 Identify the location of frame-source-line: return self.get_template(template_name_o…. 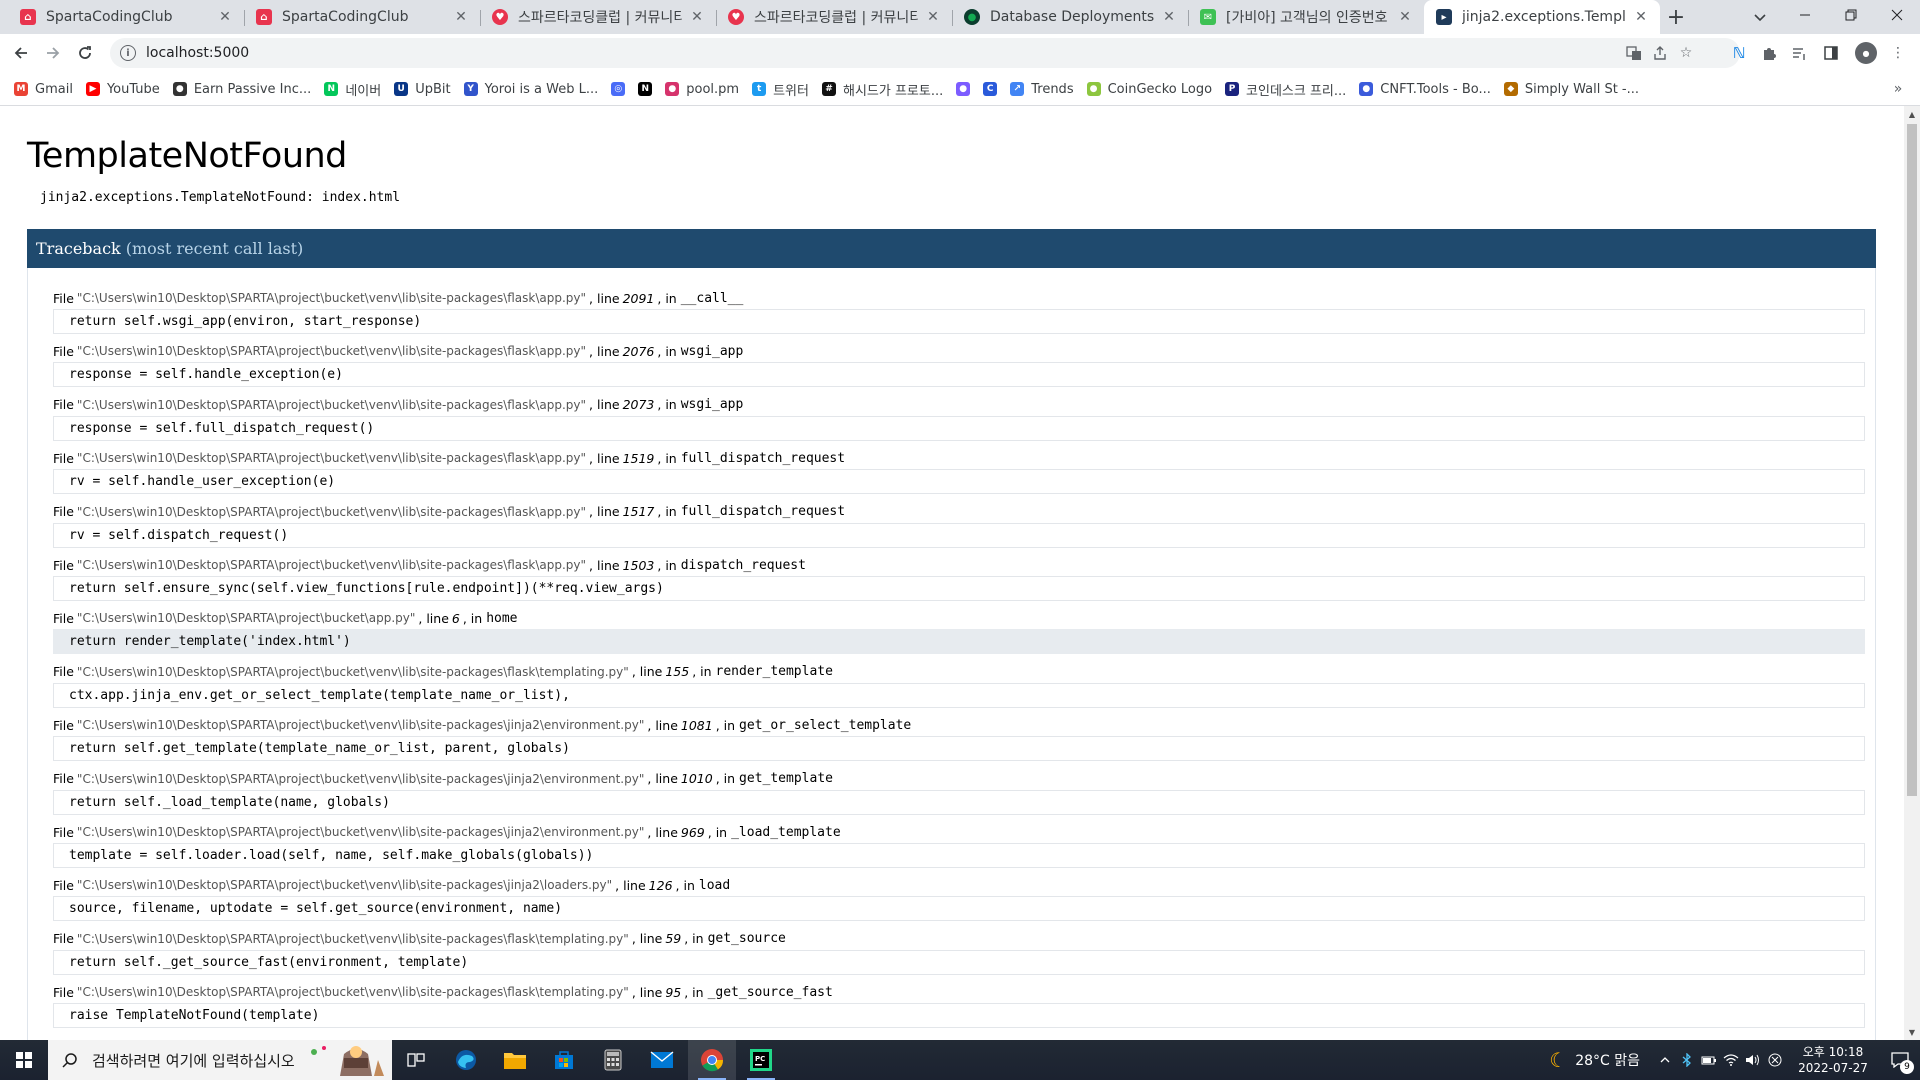
(959, 749).